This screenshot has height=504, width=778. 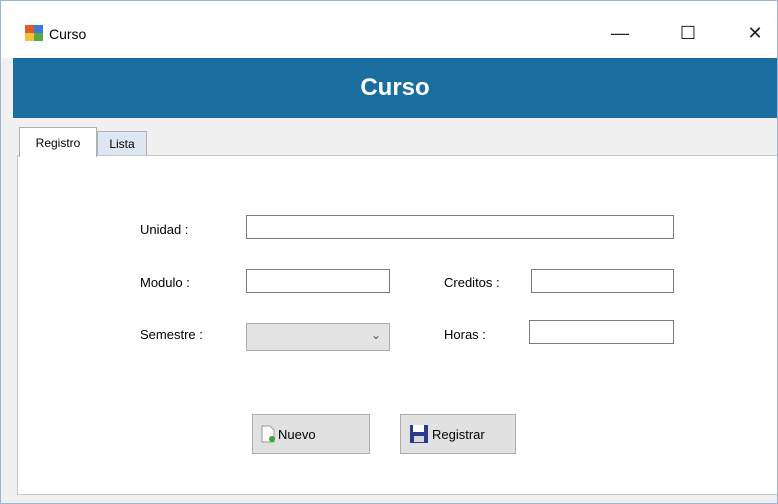 I want to click on new-document-icon, so click(x=268, y=434).